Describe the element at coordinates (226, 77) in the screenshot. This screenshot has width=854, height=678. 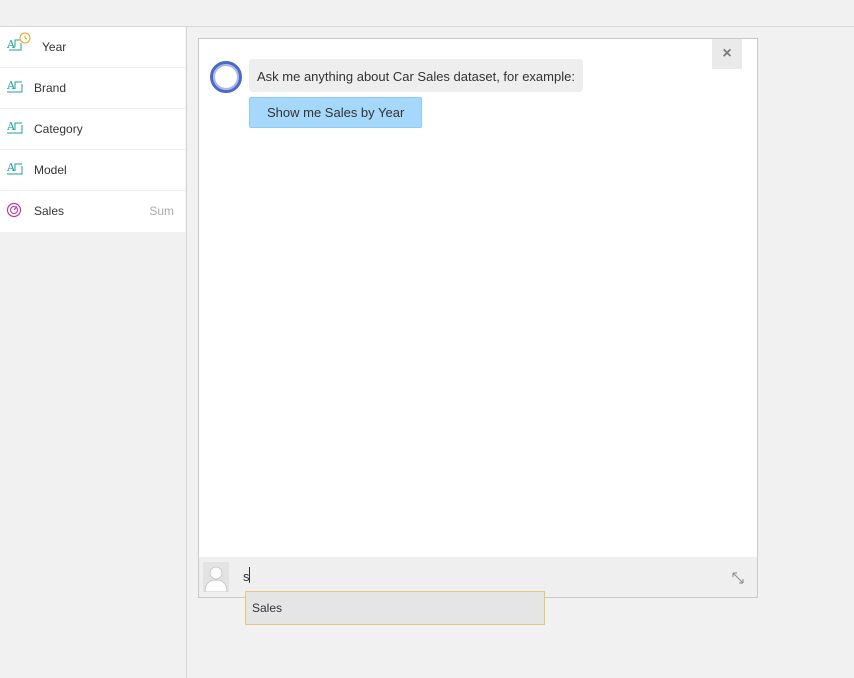
I see `bot-avatar-icon` at that location.